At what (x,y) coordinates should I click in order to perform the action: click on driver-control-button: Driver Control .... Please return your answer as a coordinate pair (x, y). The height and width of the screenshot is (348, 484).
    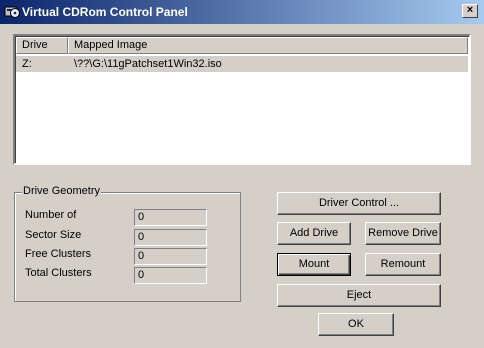
    Looking at the image, I should click on (359, 203).